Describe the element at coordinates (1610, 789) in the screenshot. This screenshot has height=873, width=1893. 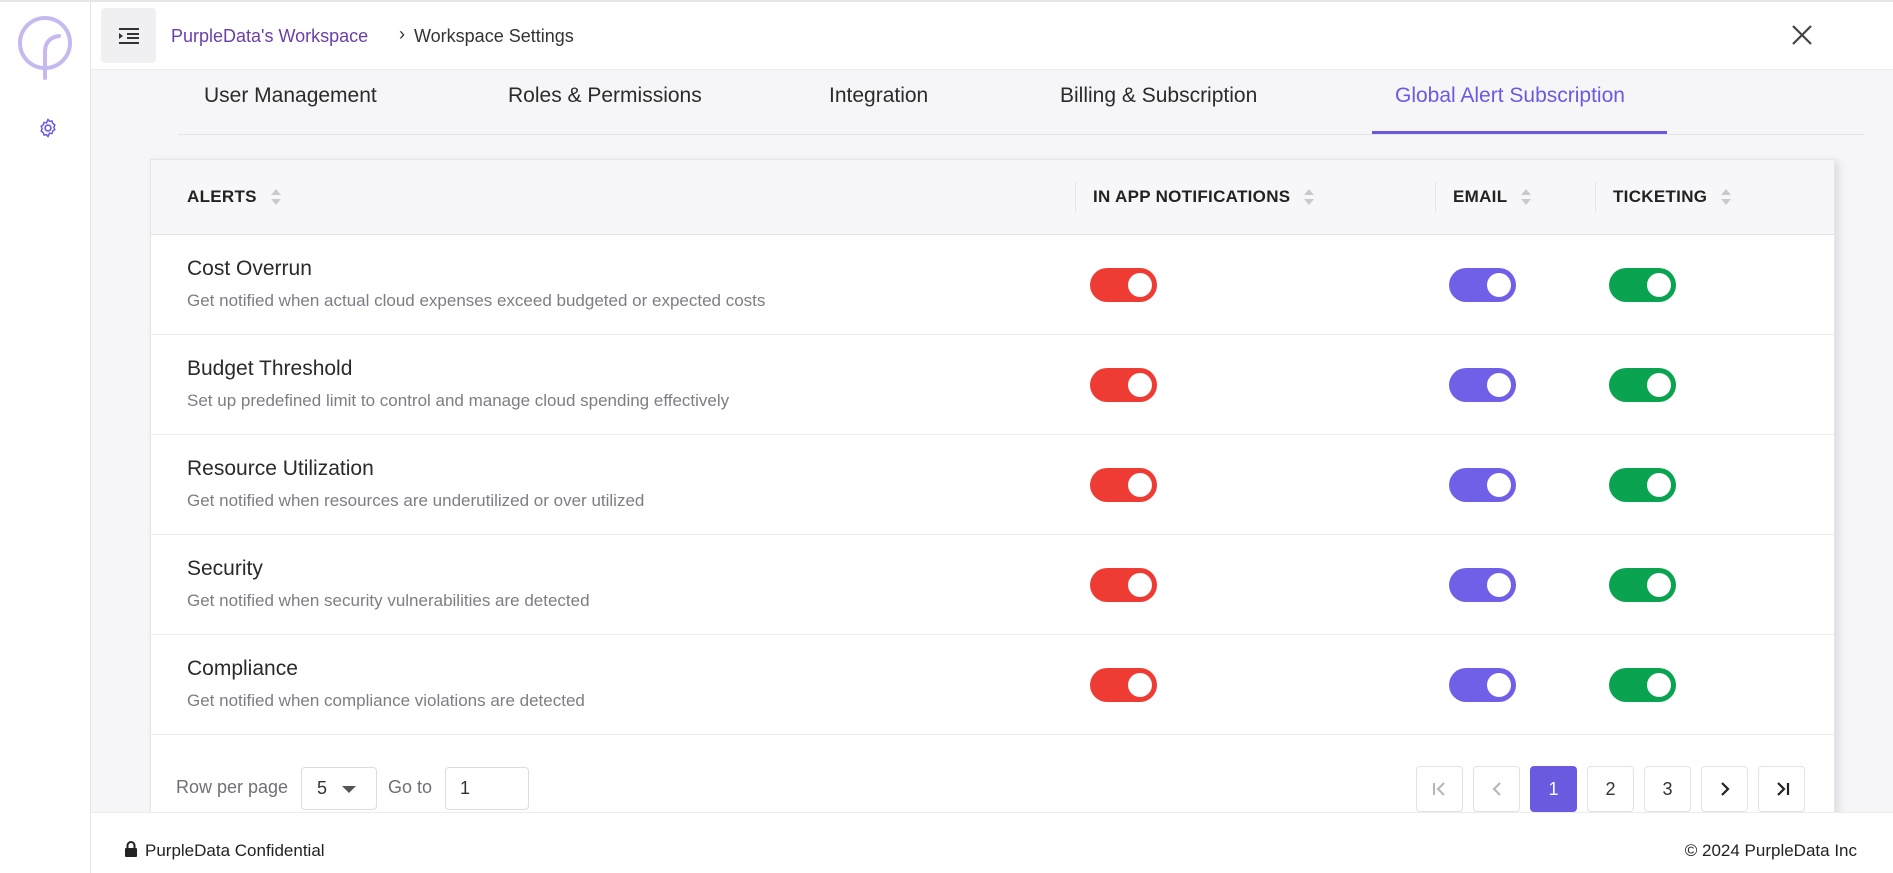
I see `page-button-2: 2` at that location.